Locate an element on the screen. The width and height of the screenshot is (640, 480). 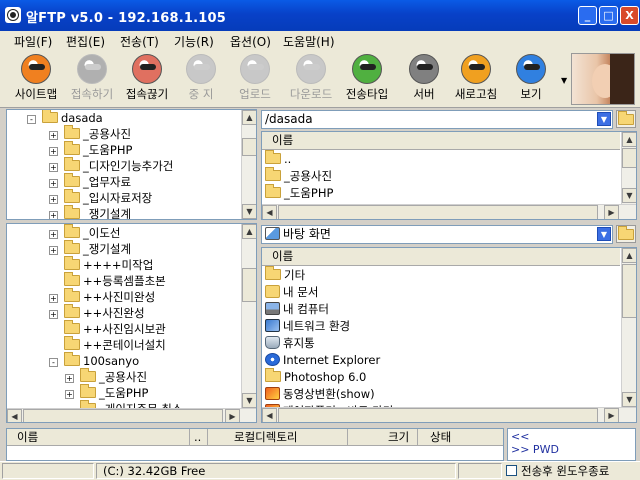
list-item: 내 컴퓨터 is located at coordinates (297, 309).